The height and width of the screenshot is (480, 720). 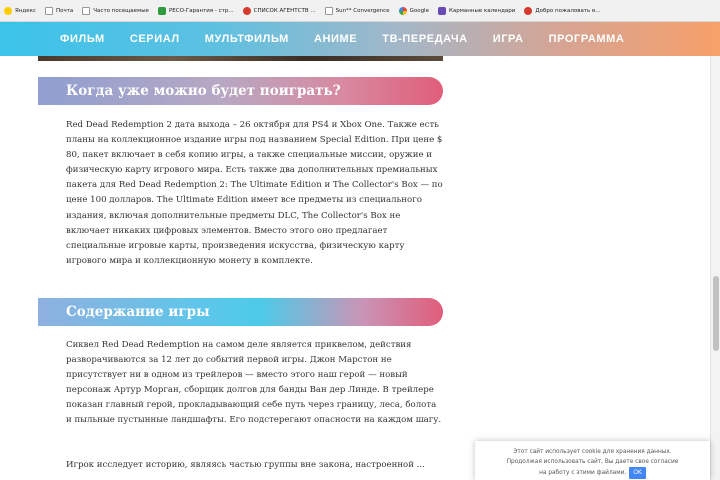 What do you see at coordinates (587, 39) in the screenshot?
I see `nav-item-program: ПРОГРАММА` at bounding box center [587, 39].